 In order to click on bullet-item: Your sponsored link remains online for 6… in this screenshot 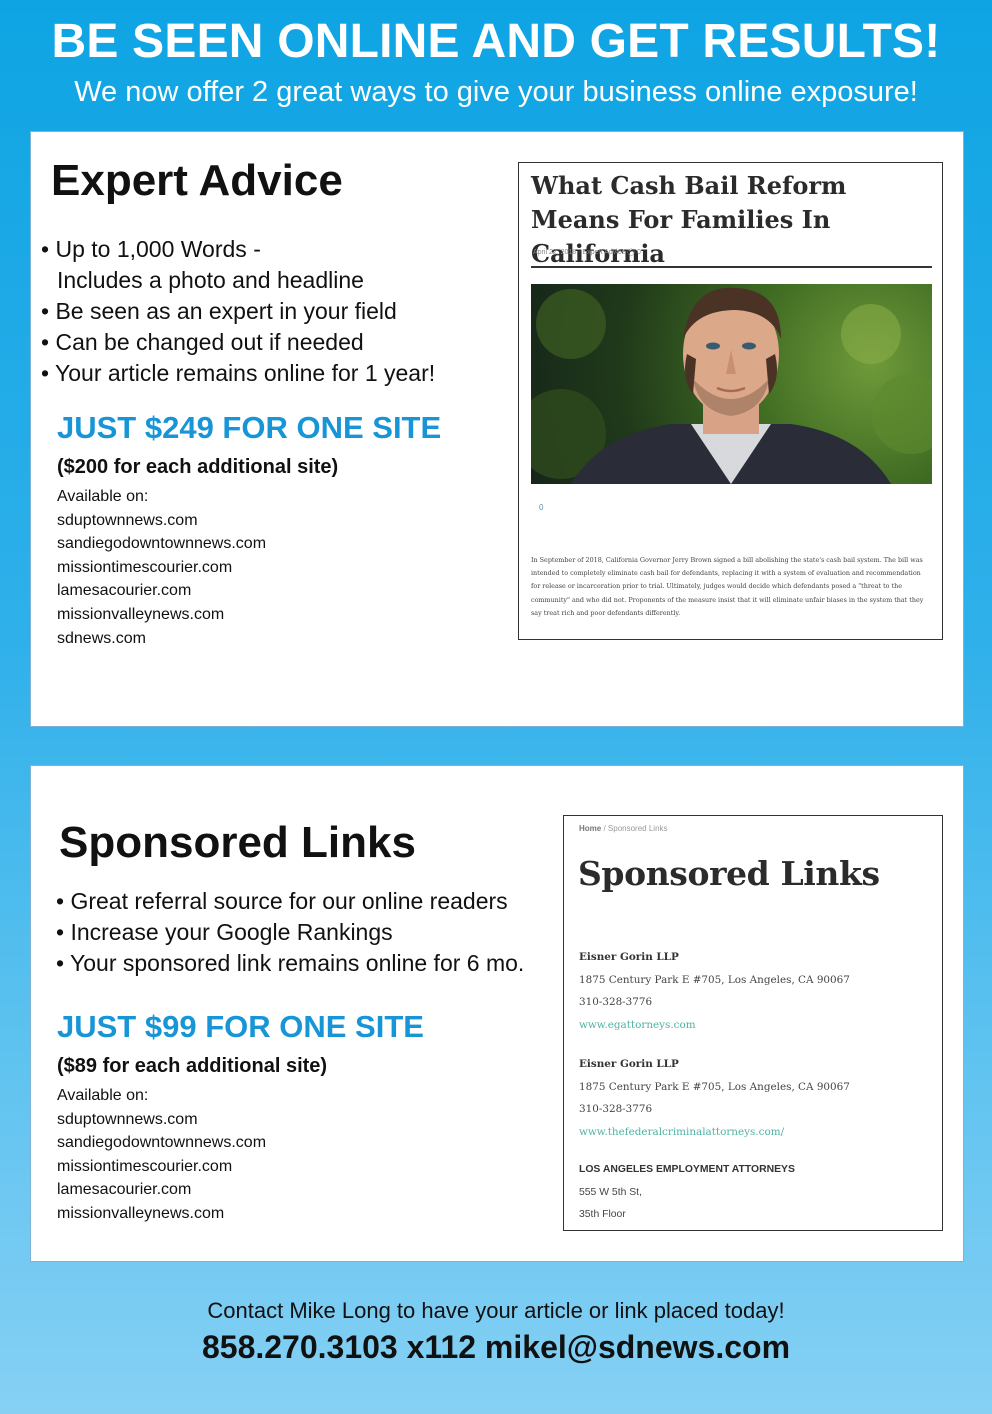, I will do `click(290, 963)`.